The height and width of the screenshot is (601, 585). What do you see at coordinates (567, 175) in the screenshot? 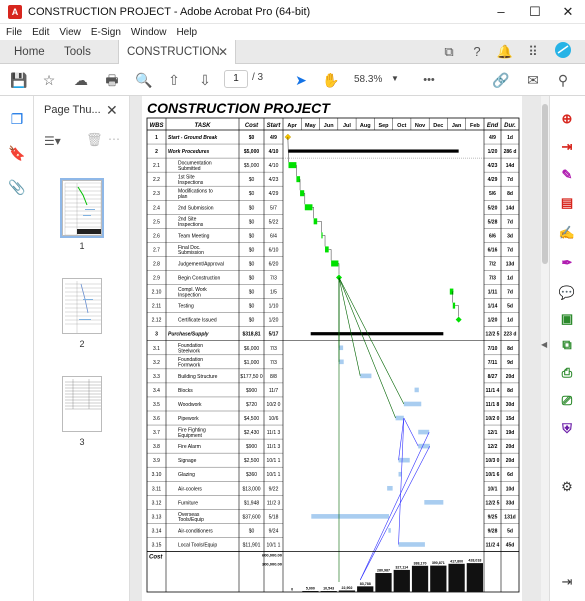
I see `edit-pdf-icon: ✎` at bounding box center [567, 175].